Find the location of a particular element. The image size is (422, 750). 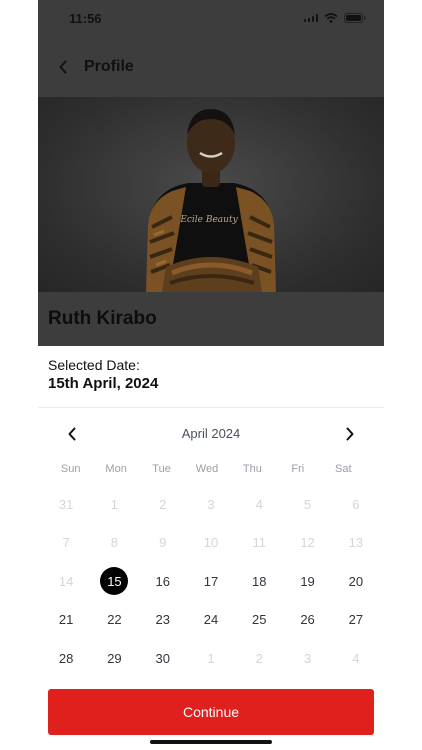

calendar-day-number: 6 is located at coordinates (356, 504).